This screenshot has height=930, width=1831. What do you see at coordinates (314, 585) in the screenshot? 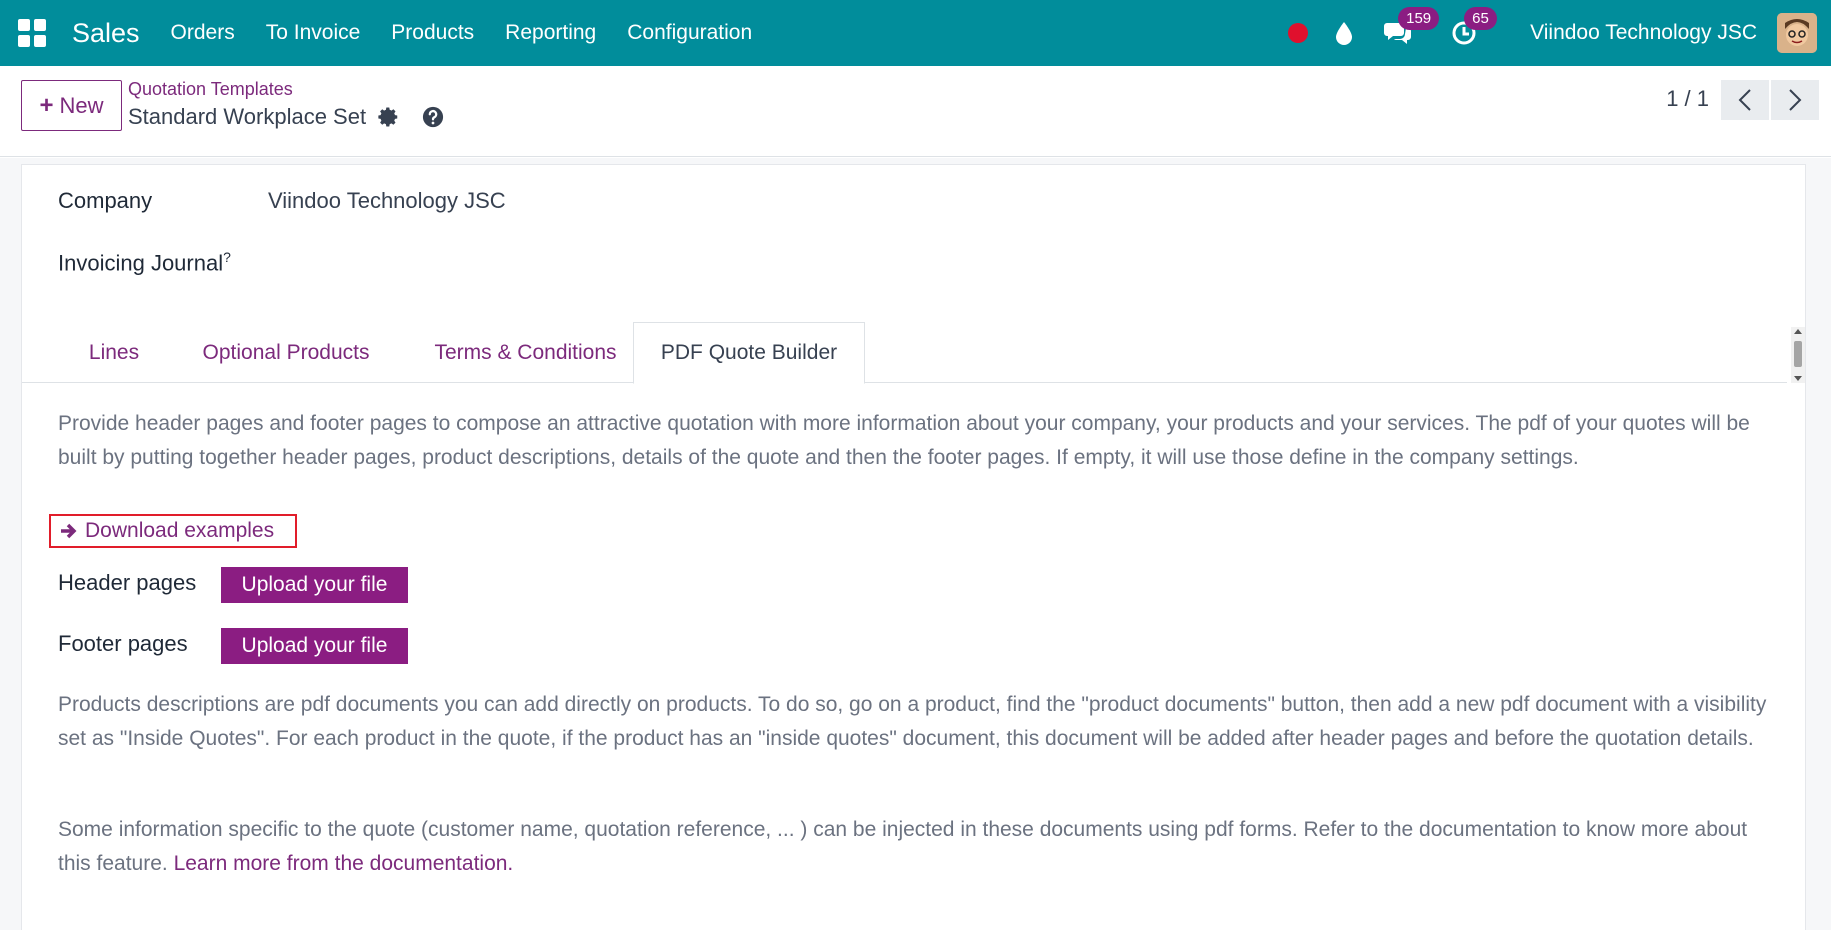
I see `header-upload-button: Upload your file` at bounding box center [314, 585].